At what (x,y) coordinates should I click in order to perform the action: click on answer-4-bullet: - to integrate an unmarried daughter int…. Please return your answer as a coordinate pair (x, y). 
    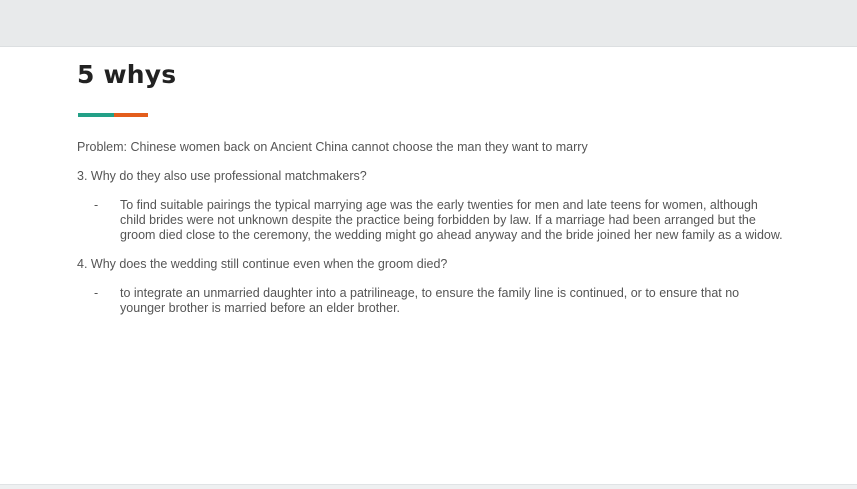
    Looking at the image, I should click on (432, 301).